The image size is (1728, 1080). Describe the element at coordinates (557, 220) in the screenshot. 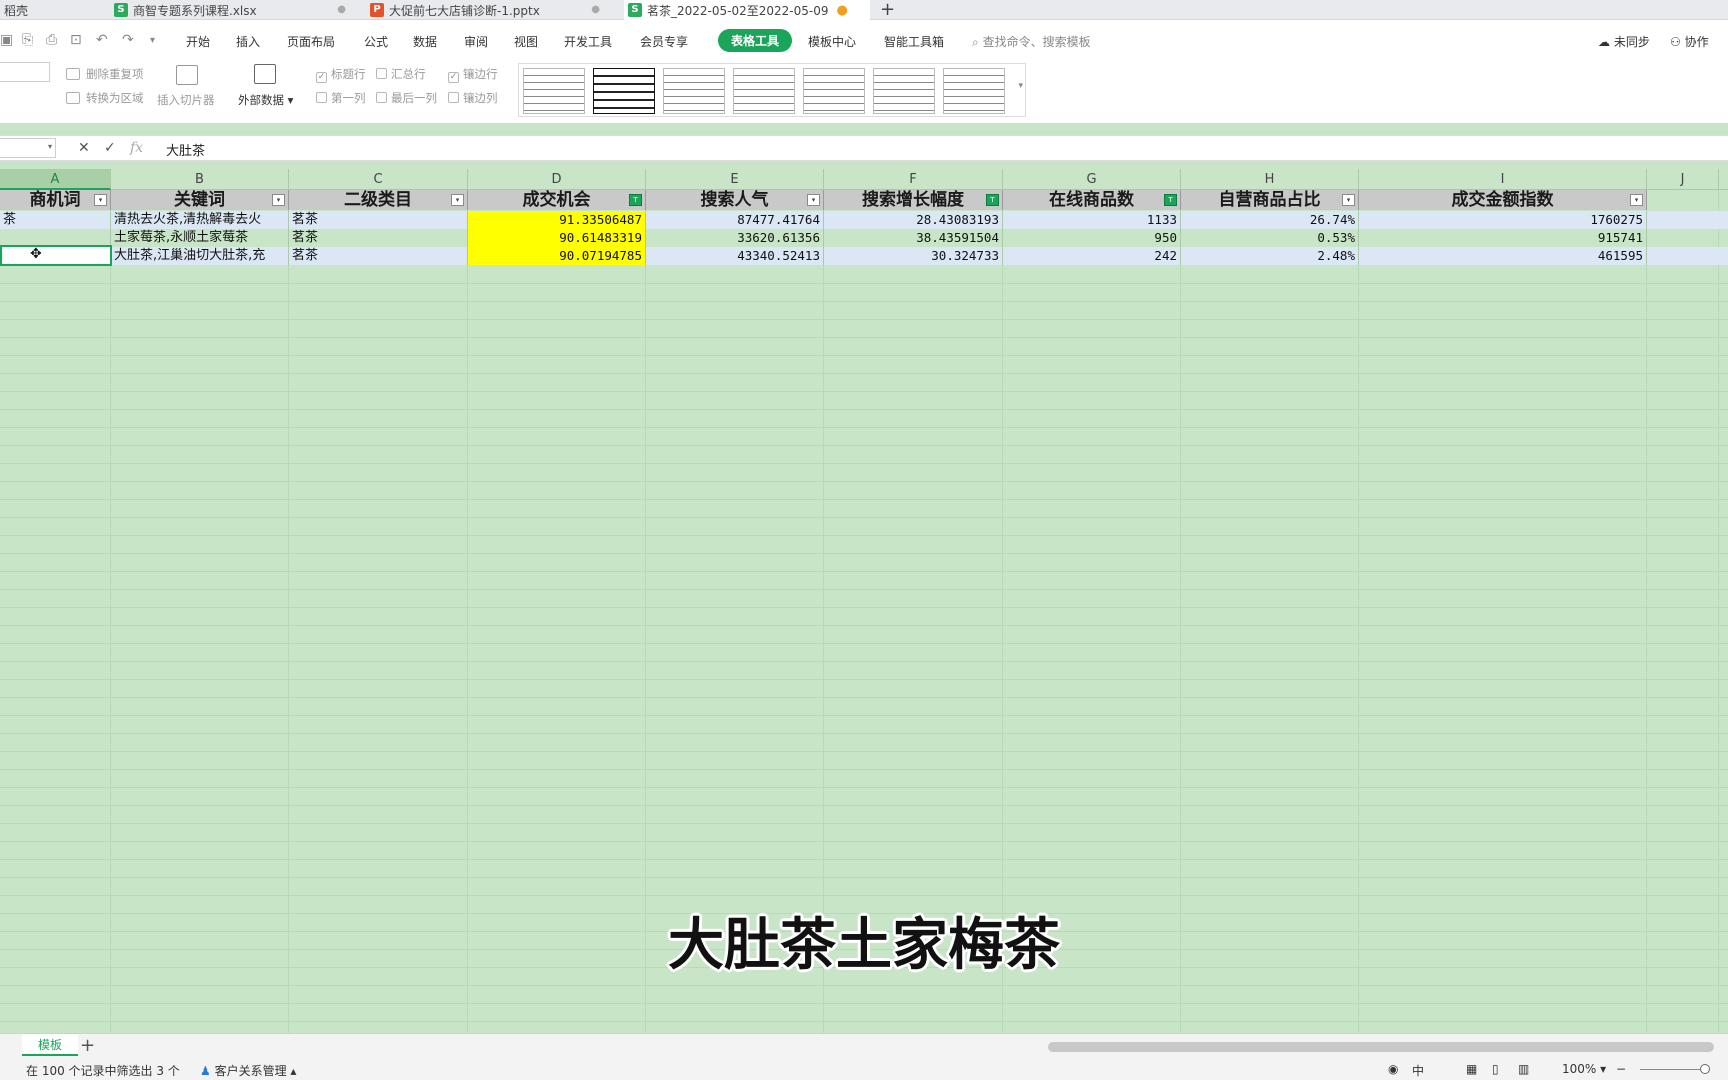

I see `table-cell: 91.33506487` at that location.